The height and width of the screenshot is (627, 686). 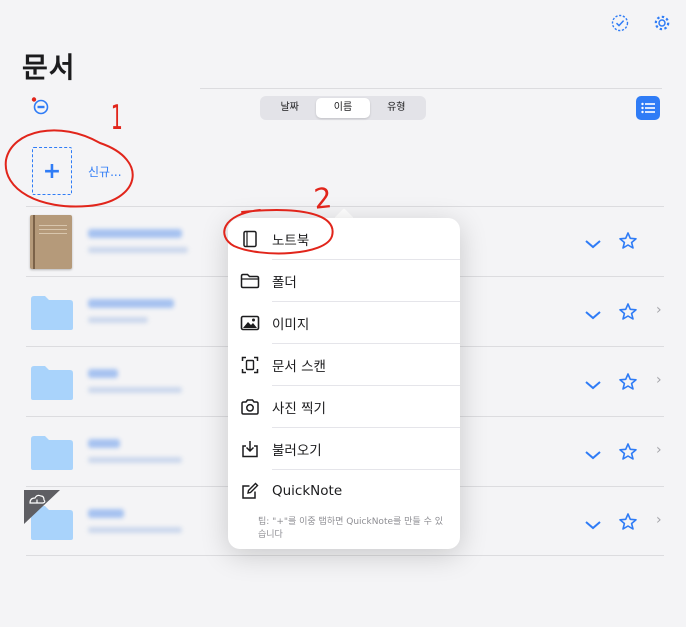 I want to click on annotation-circle-new, so click(x=69, y=168).